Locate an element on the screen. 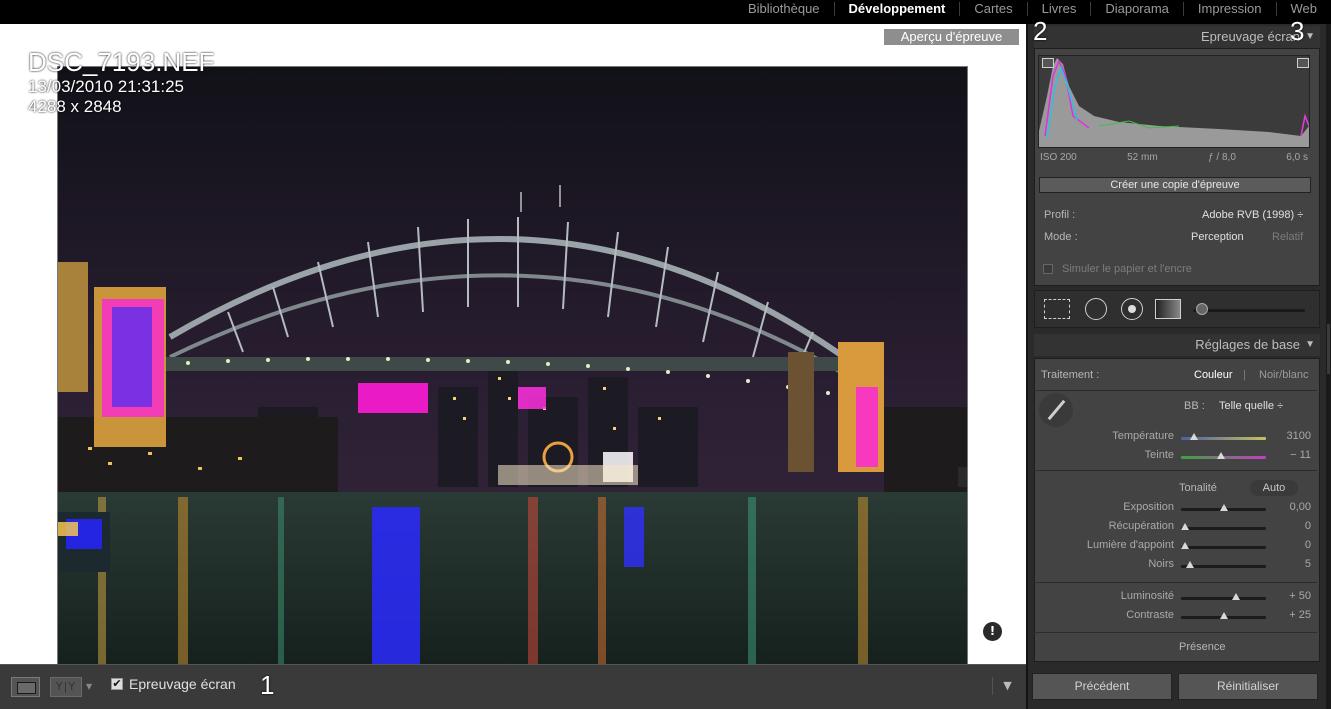  capture-date-text: 13/03/2010 21:31:25 is located at coordinates (106, 86).